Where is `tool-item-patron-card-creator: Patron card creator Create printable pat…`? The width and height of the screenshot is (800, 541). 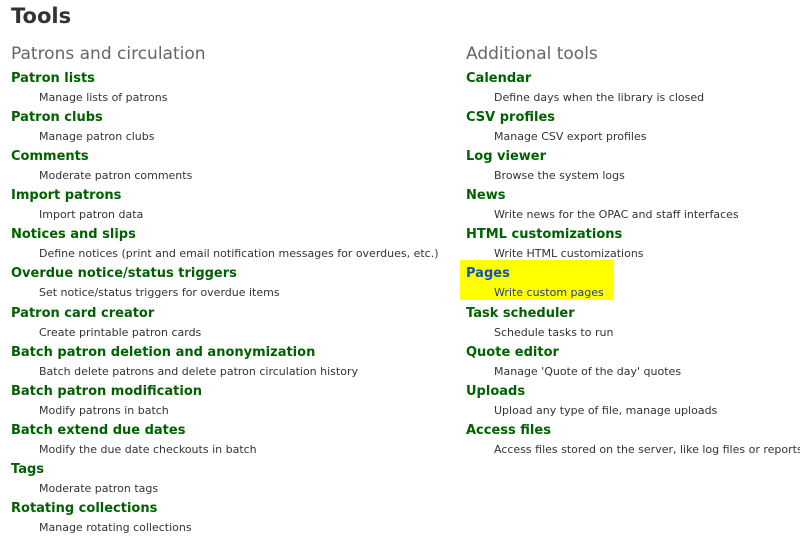
tool-item-patron-card-creator: Patron card creator Create printable pat… is located at coordinates (231, 324).